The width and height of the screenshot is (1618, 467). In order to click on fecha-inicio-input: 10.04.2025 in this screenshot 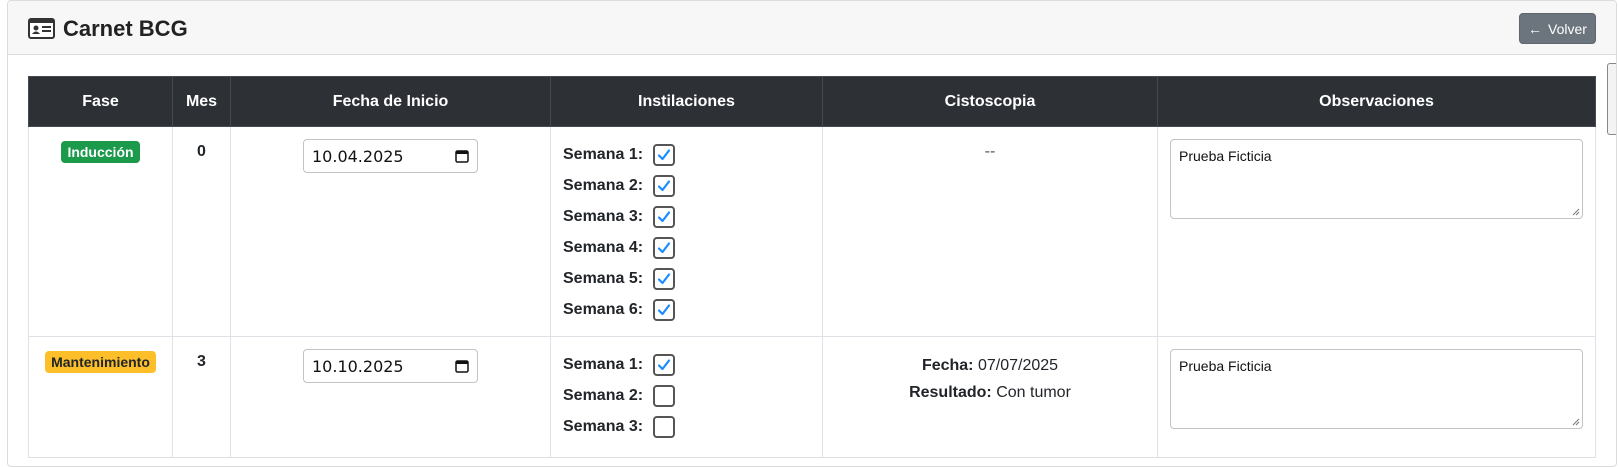, I will do `click(390, 156)`.